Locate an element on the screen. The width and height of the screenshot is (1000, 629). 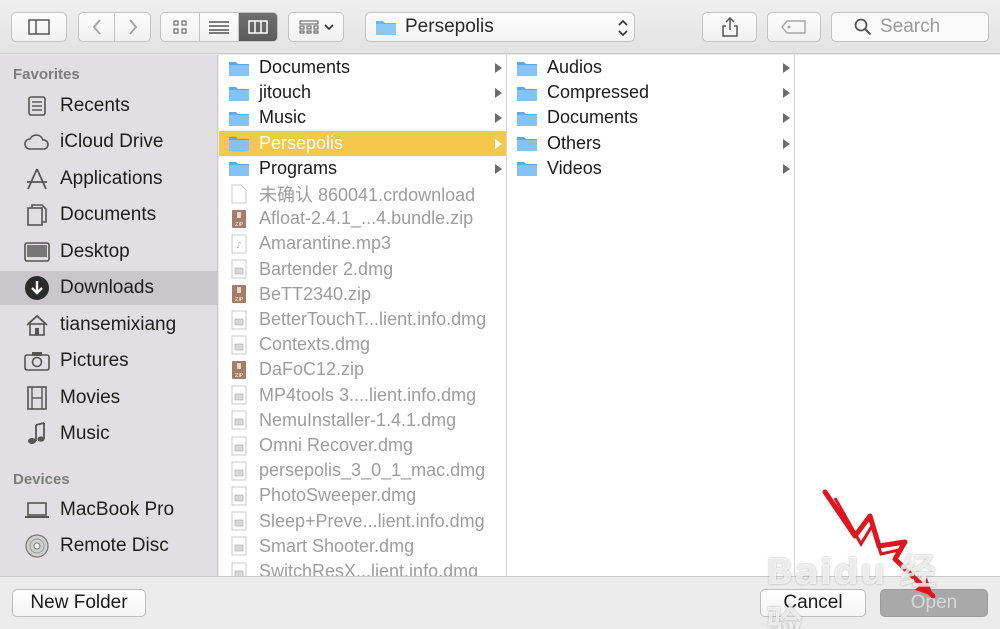
sidebar-item-desktop: Desktop is located at coordinates (109, 252).